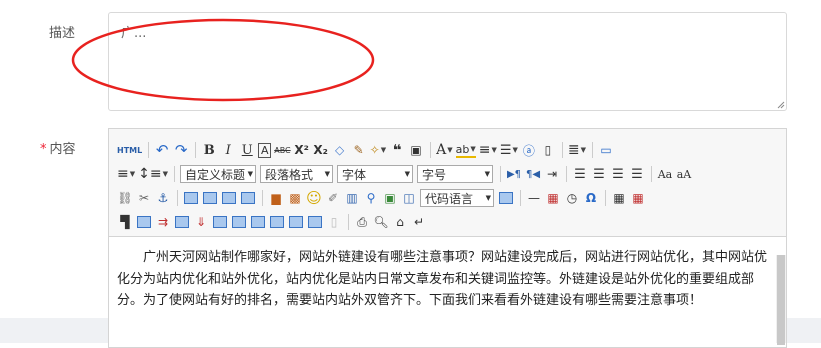 The image size is (821, 348). Describe the element at coordinates (599, 174) in the screenshot. I see `align-center-icon: ☰` at that location.